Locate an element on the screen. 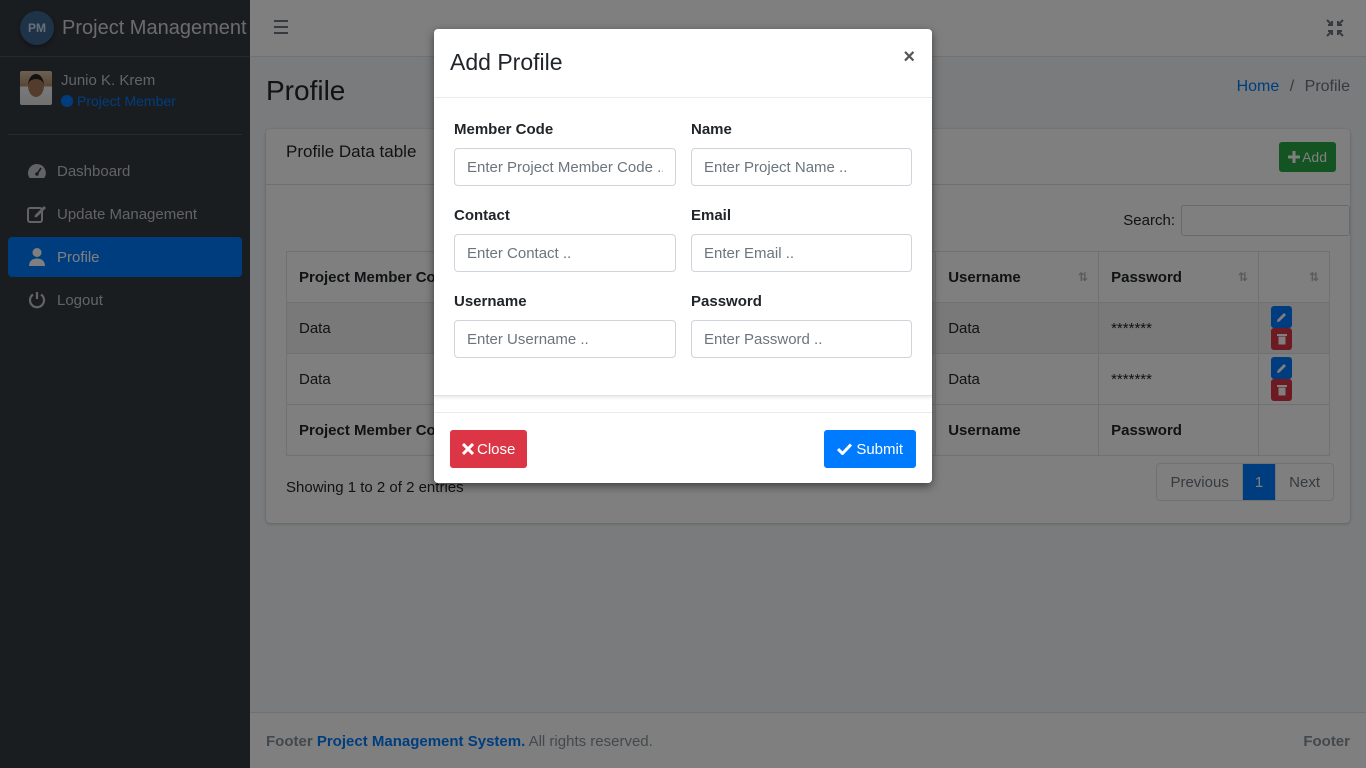  modal-header: Add Profile × is located at coordinates (683, 63).